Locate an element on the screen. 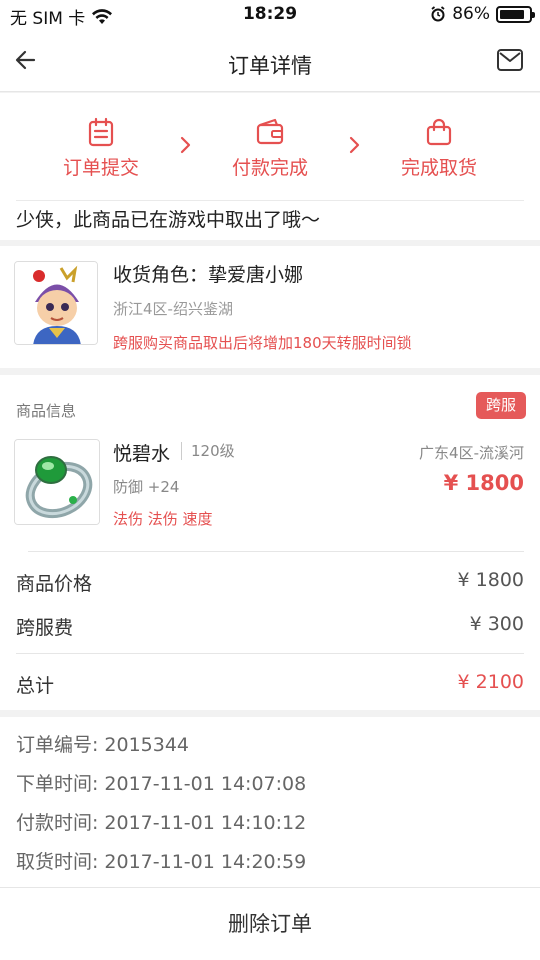 This screenshot has height=960, width=540. wallet-icon is located at coordinates (270, 131).